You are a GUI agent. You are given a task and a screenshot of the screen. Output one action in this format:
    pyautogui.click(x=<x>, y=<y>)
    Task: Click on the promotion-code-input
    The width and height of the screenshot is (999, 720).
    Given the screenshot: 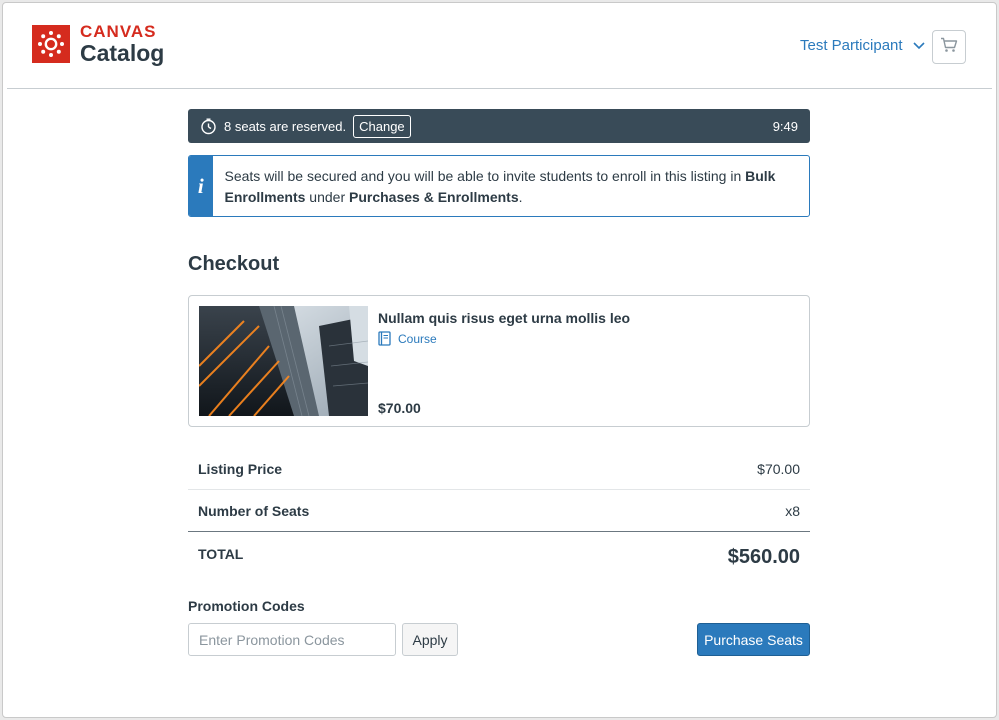 What is the action you would take?
    pyautogui.click(x=292, y=639)
    